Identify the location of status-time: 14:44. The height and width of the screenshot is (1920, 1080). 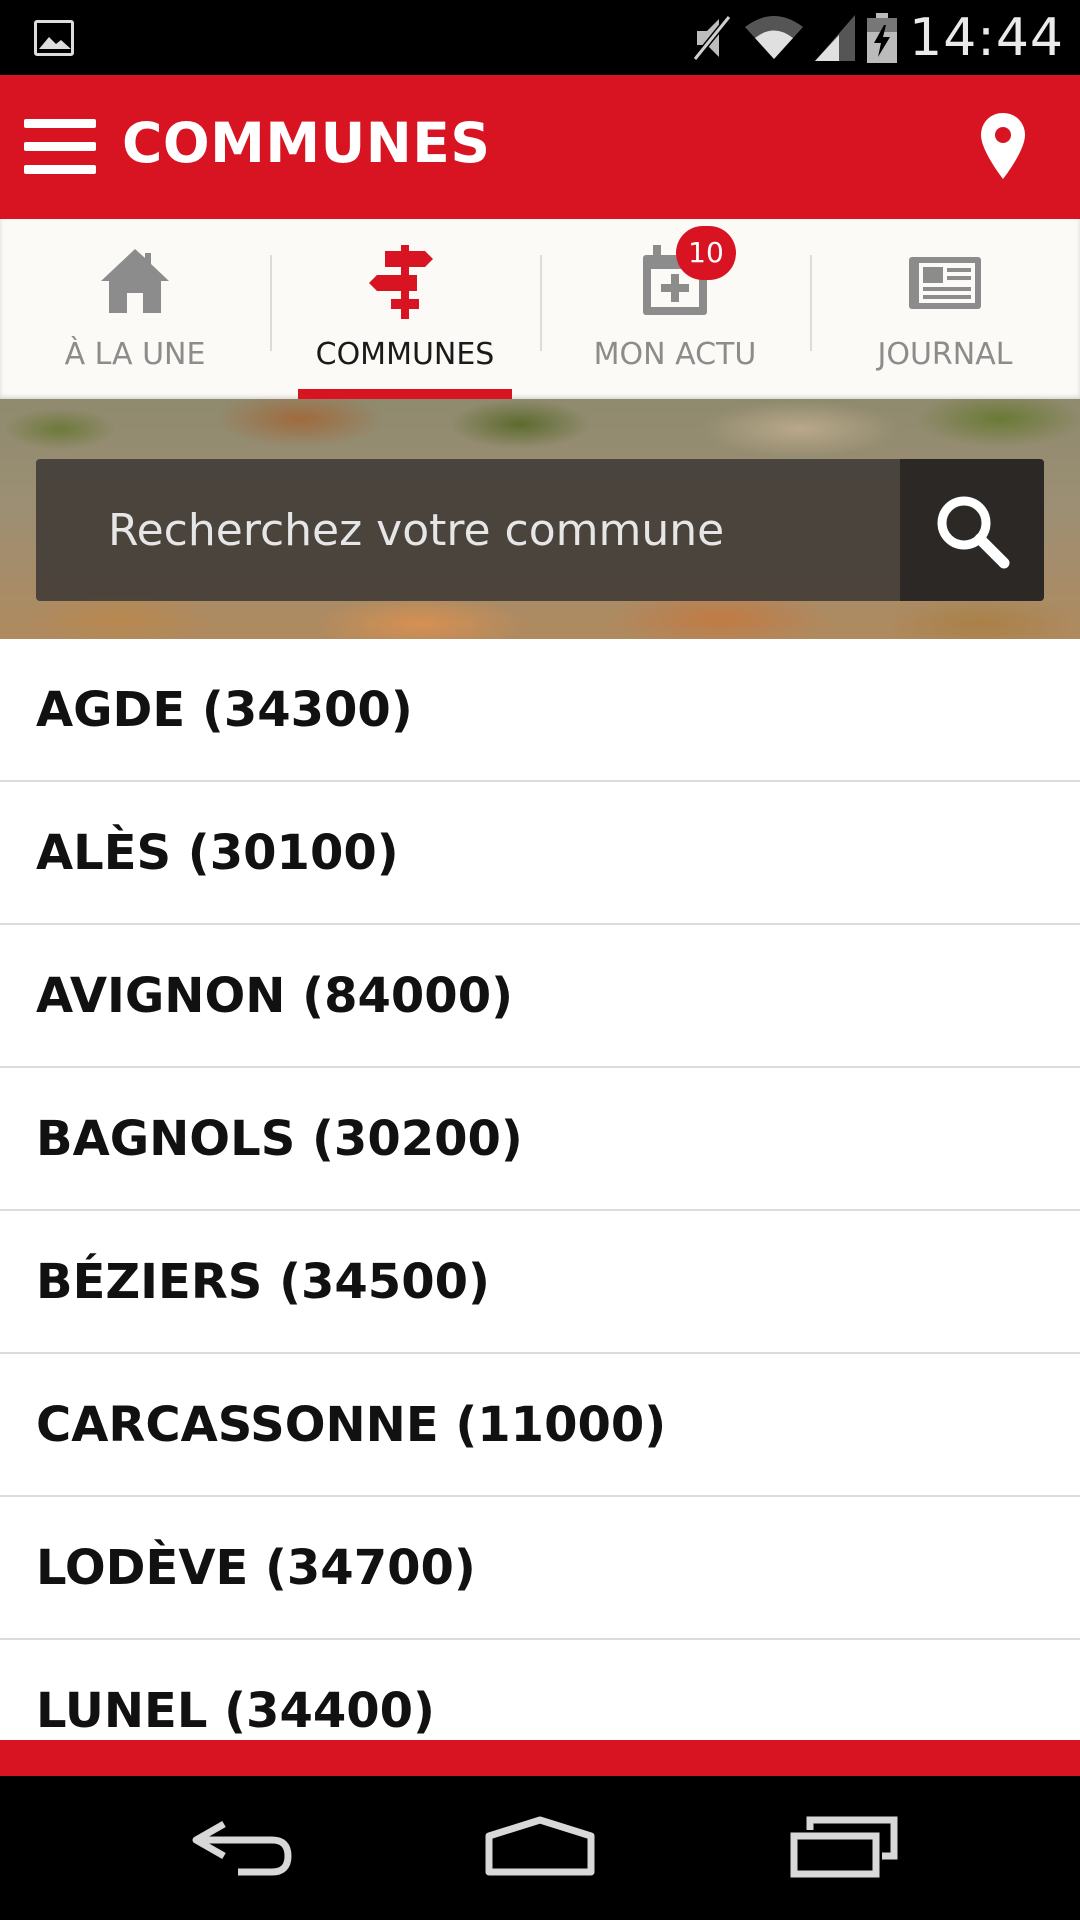
(986, 37).